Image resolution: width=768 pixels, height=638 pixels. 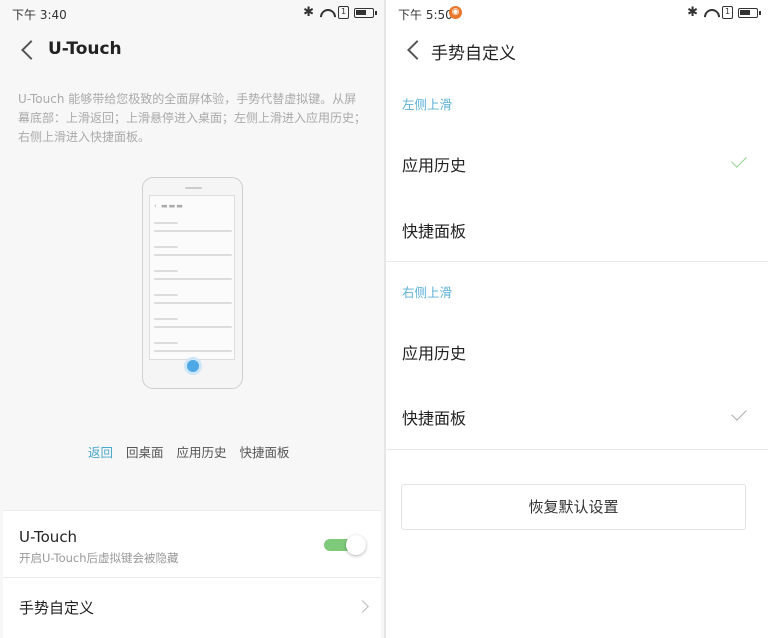 What do you see at coordinates (573, 507) in the screenshot?
I see `restore-defaults-button: 恢复默认设置` at bounding box center [573, 507].